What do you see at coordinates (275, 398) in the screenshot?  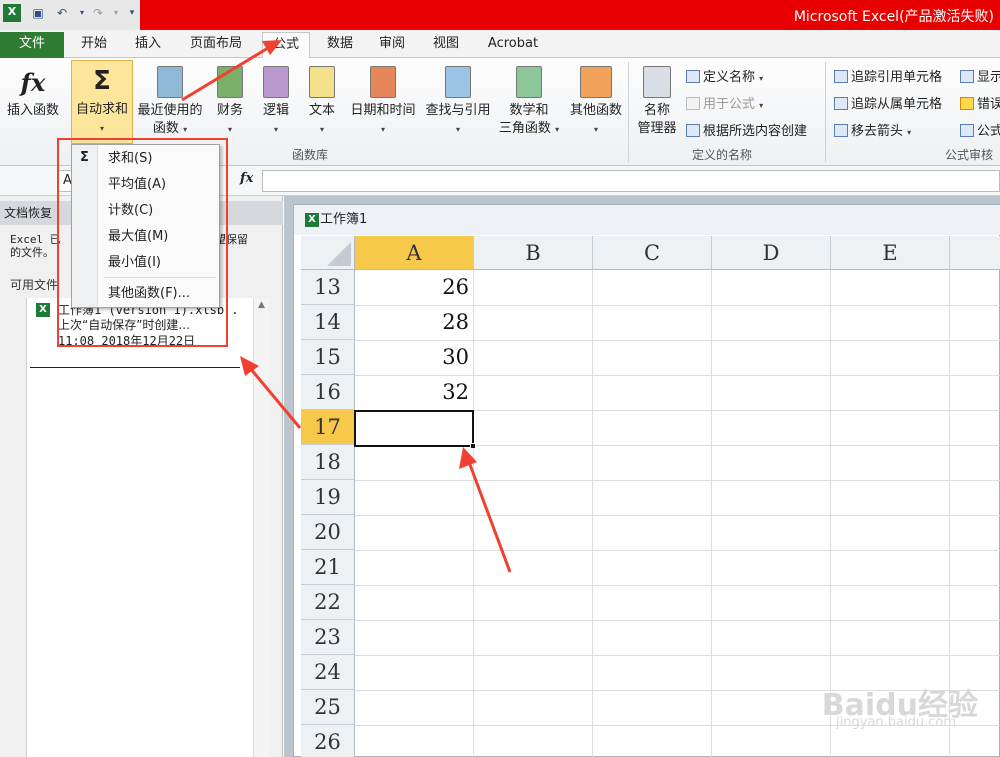 I see `arrow-to-recovery-file` at bounding box center [275, 398].